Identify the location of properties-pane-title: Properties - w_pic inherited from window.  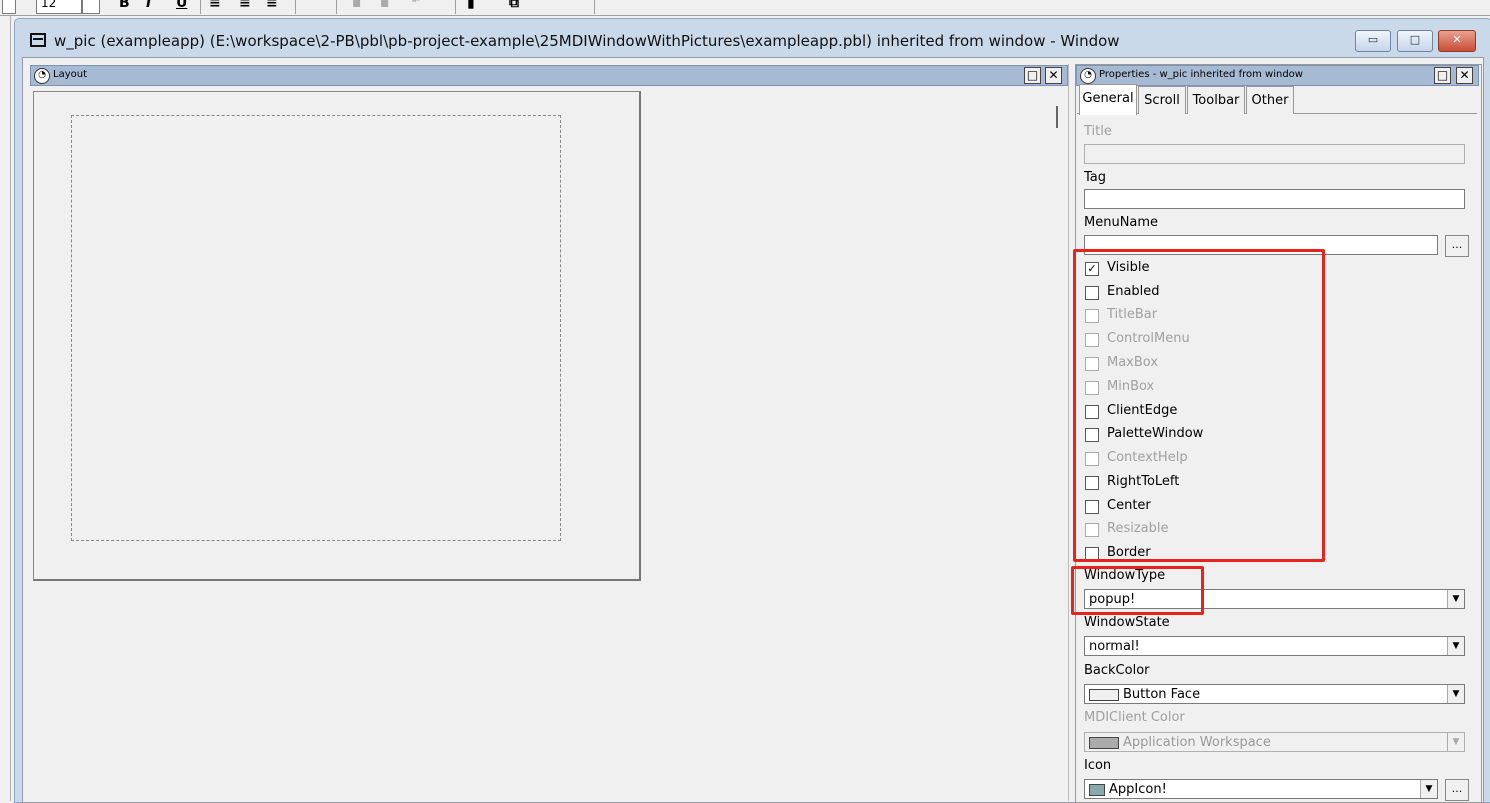
(1201, 74).